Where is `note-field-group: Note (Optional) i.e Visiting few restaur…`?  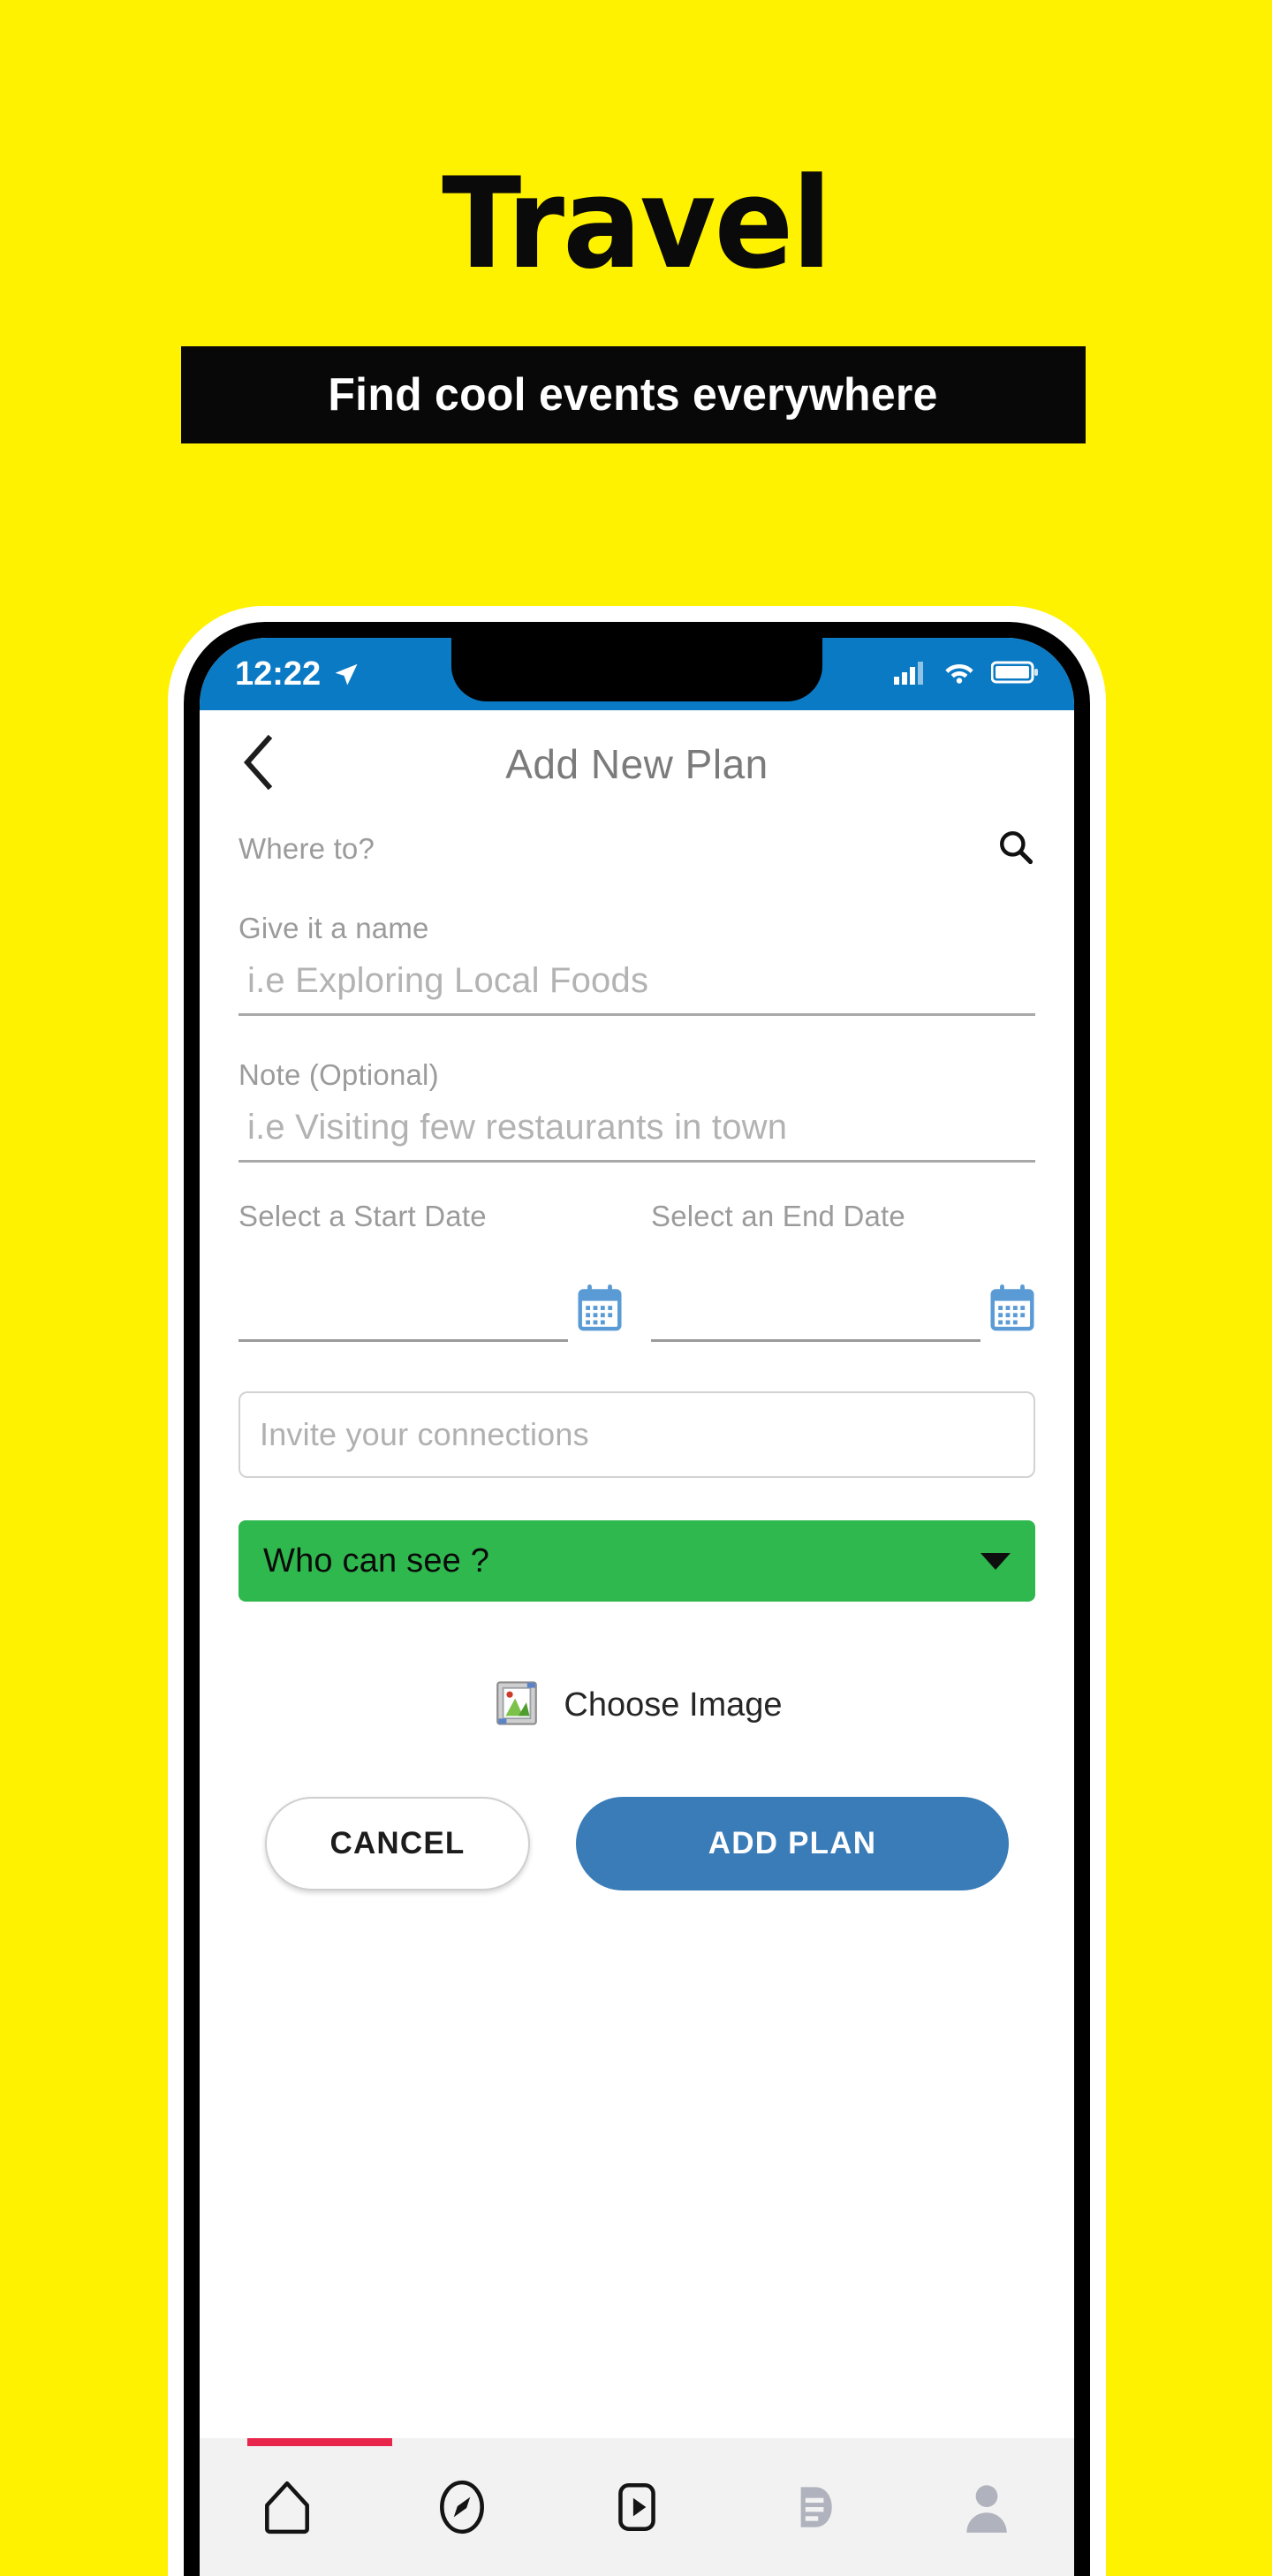 note-field-group: Note (Optional) i.e Visiting few restaur… is located at coordinates (636, 1111).